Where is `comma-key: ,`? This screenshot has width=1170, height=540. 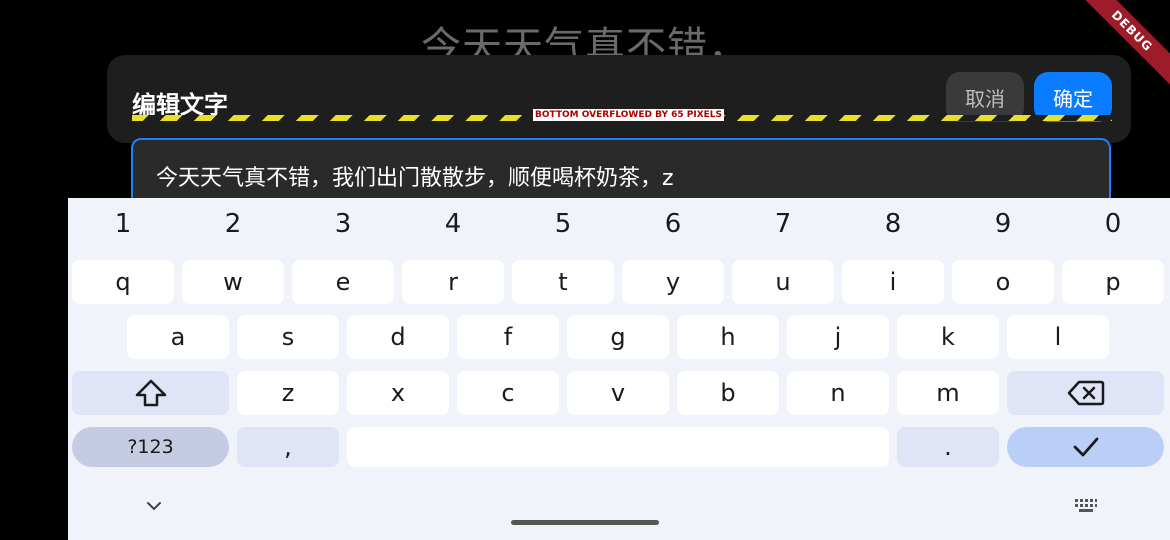
comma-key: , is located at coordinates (288, 447).